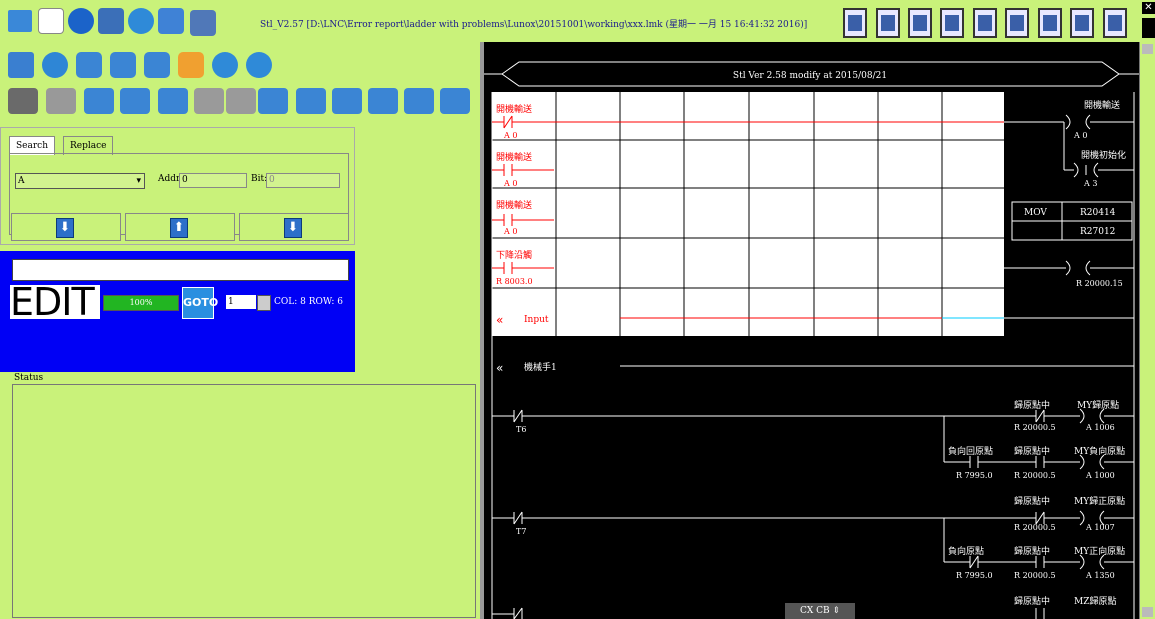 The image size is (1155, 619). I want to click on close-file-icon, so click(203, 23).